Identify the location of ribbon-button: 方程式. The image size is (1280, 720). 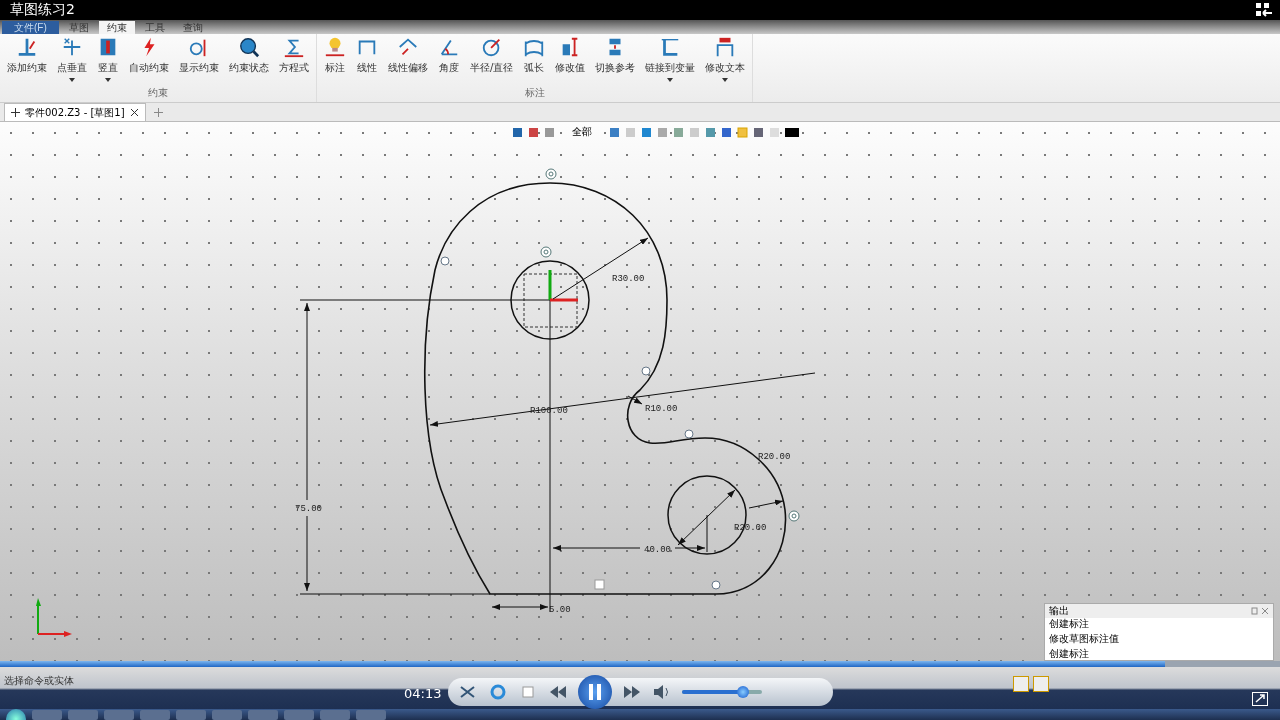
(294, 61).